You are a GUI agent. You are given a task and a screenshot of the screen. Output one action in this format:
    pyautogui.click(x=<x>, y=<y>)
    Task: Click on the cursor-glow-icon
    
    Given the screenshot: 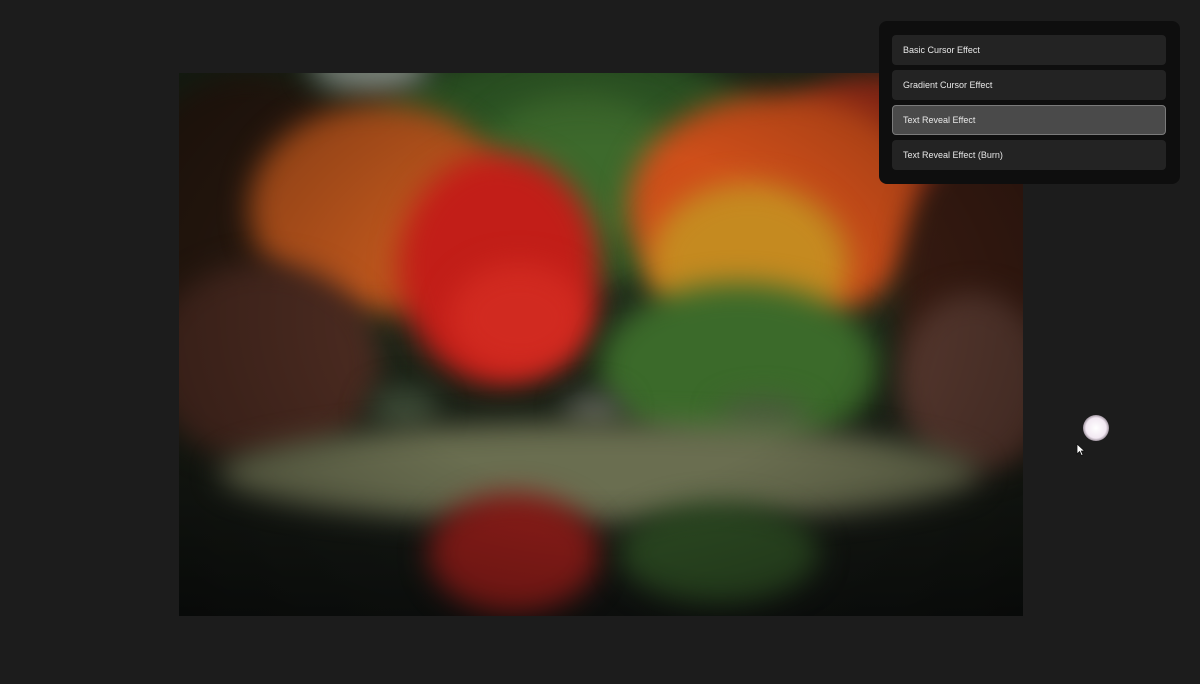 What is the action you would take?
    pyautogui.click(x=1096, y=428)
    